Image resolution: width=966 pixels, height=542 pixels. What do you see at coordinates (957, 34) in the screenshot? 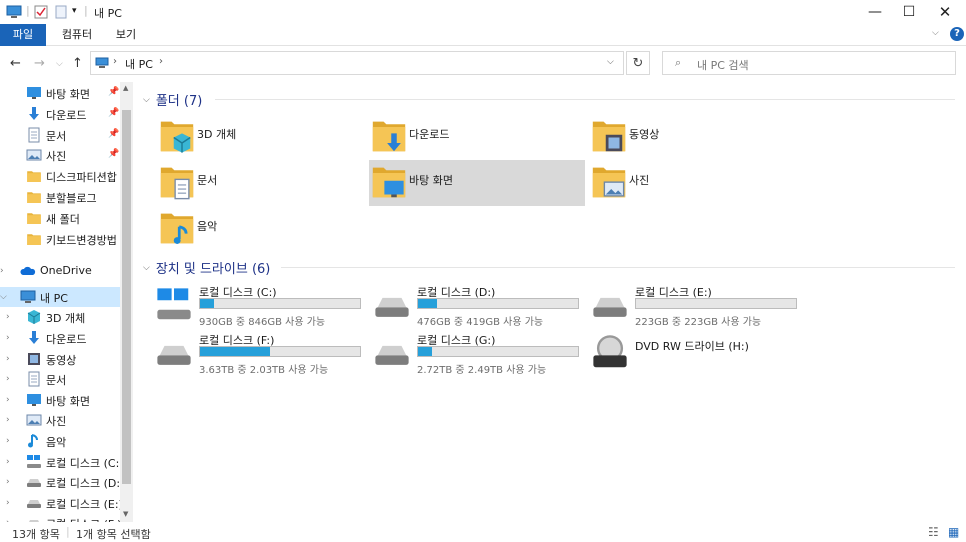
I see `help-icon: ?` at bounding box center [957, 34].